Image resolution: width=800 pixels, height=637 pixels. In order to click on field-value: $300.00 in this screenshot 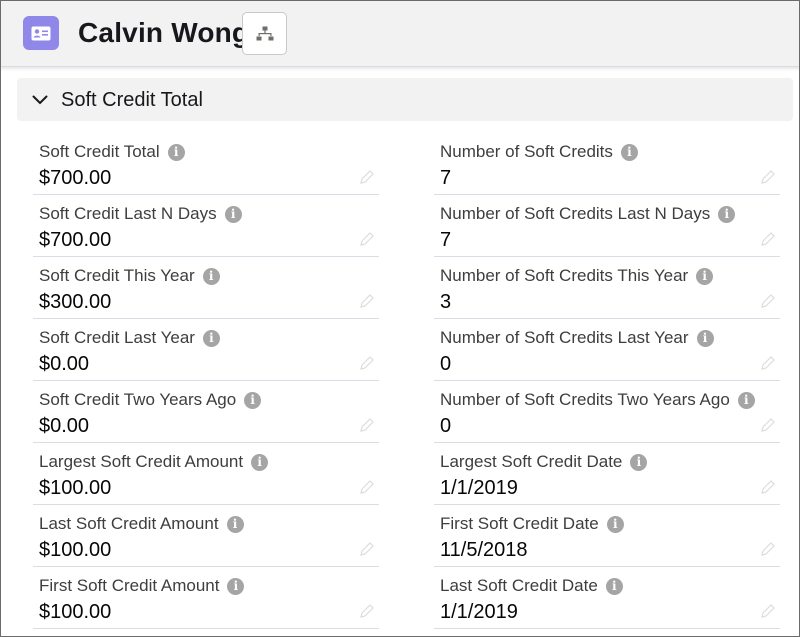, I will do `click(75, 302)`.